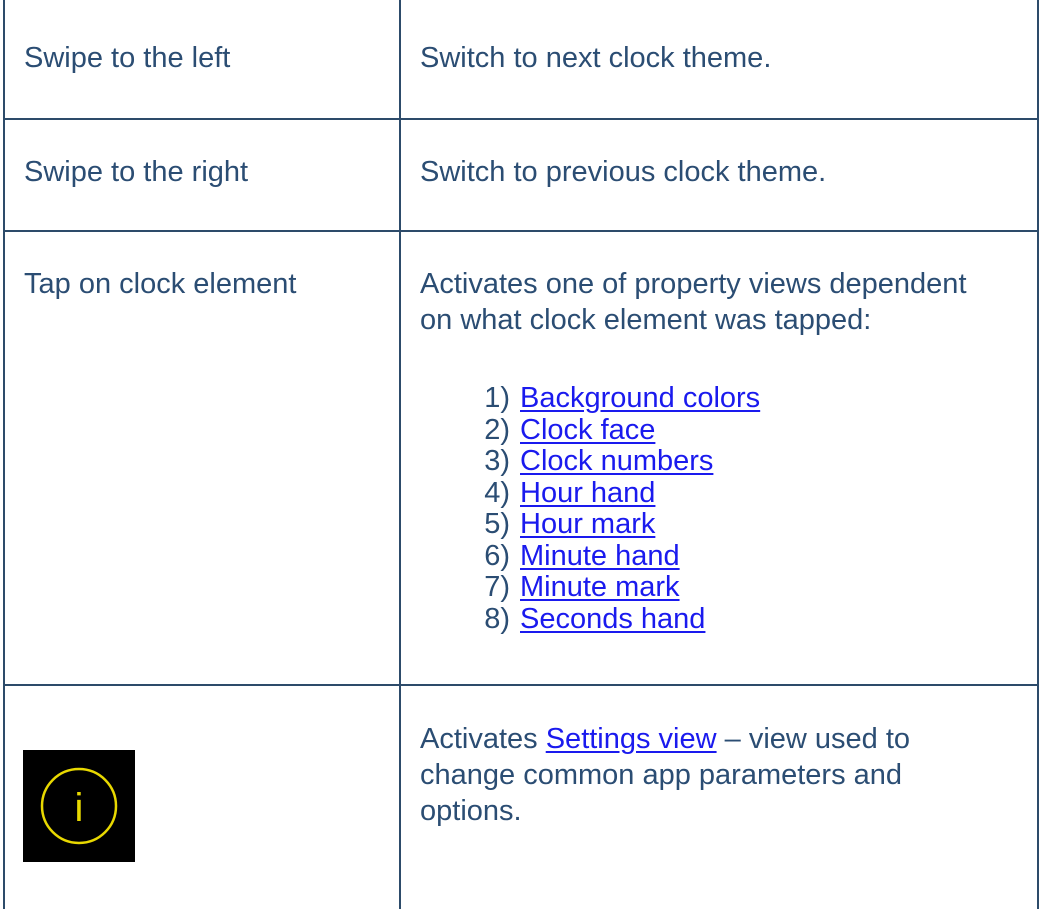 The height and width of the screenshot is (909, 1042). I want to click on action-property-views-line2: on what clock element was tapped:, so click(646, 320).